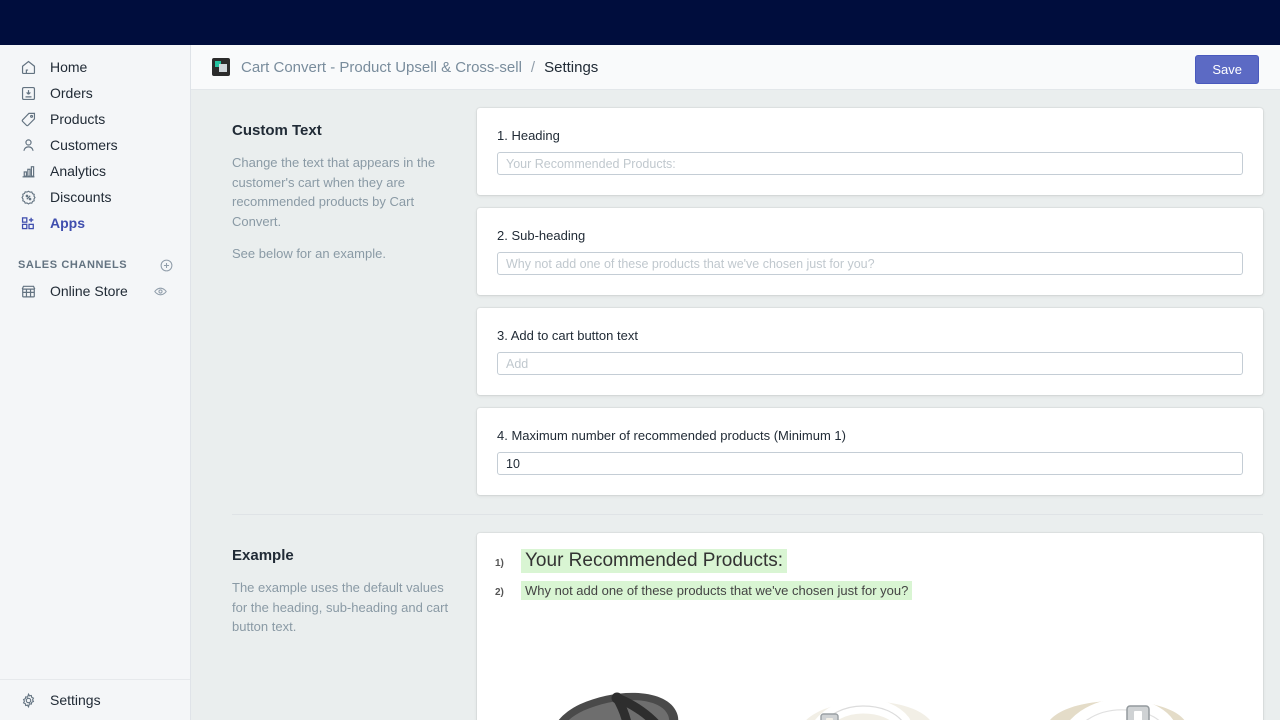  I want to click on section-title: Example, so click(263, 555).